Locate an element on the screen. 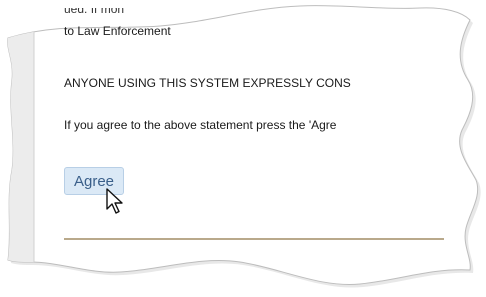 The image size is (486, 297). law-enforcement-line: to Law Enforcement is located at coordinates (117, 31).